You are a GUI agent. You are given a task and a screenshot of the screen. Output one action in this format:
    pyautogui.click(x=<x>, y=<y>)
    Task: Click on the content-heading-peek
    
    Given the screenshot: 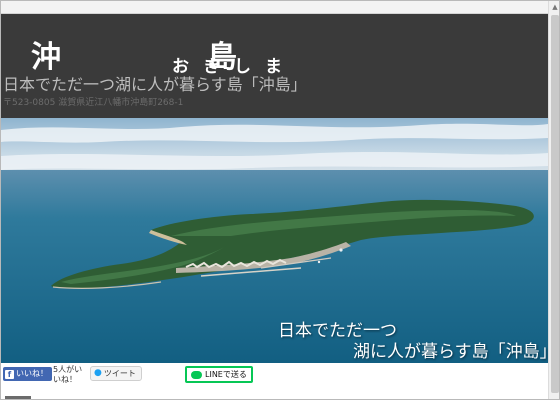 What is the action you would take?
    pyautogui.click(x=20, y=395)
    